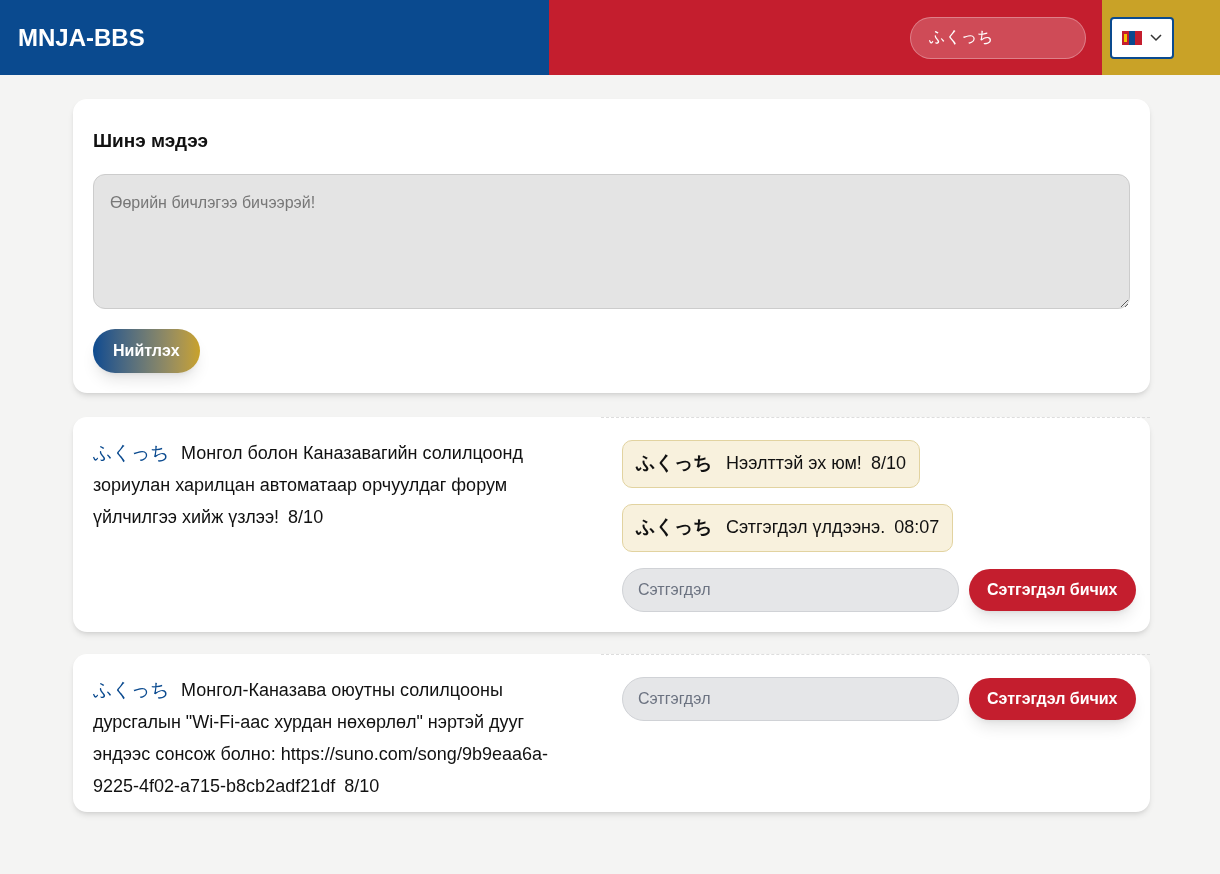  What do you see at coordinates (771, 463) in the screenshot?
I see `comment-bubble: ふくっち Нээлттэй эх юм! 8/10` at bounding box center [771, 463].